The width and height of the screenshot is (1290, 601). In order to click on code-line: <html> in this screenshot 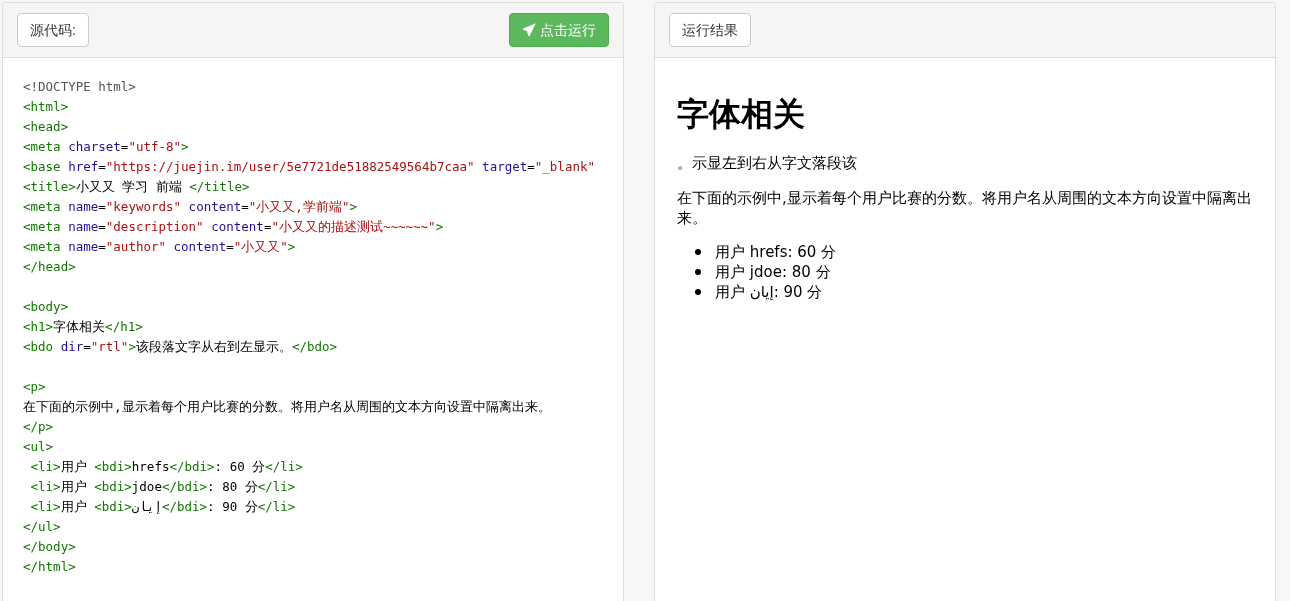, I will do `click(46, 107)`.